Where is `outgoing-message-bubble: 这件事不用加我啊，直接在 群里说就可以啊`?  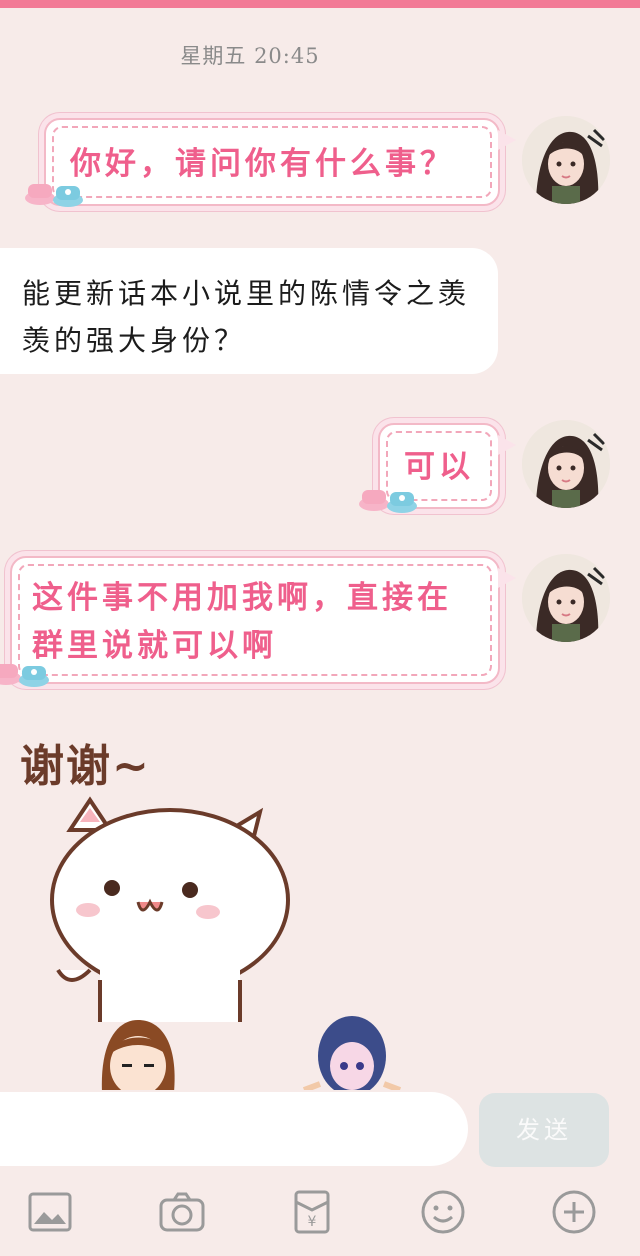
outgoing-message-bubble: 这件事不用加我啊，直接在 群里说就可以啊 is located at coordinates (263, 620).